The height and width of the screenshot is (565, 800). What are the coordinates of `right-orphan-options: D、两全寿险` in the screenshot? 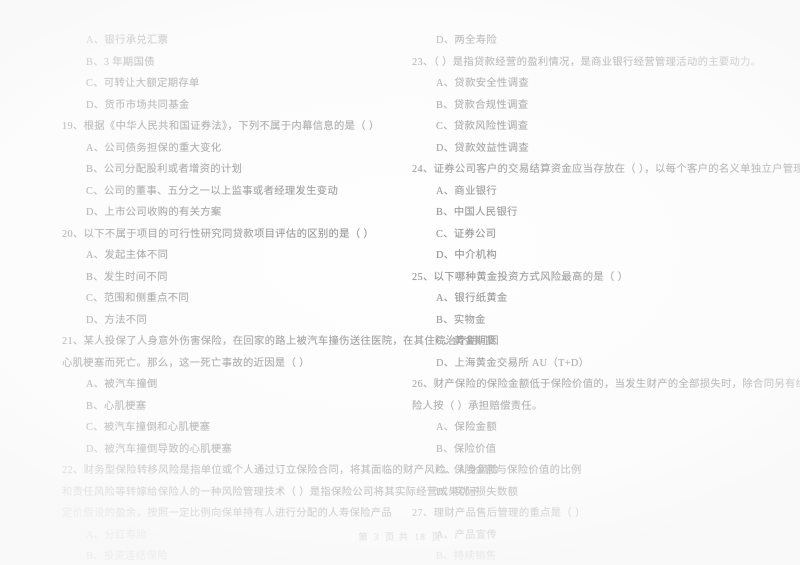 It's located at (563, 41).